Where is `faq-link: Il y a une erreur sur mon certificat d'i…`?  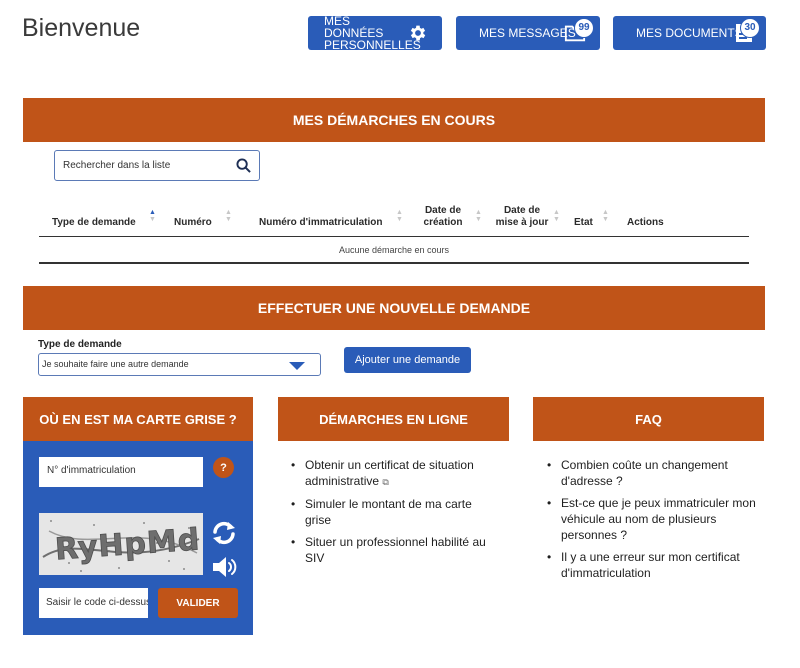 faq-link: Il y a une erreur sur mon certificat d'i… is located at coordinates (650, 565).